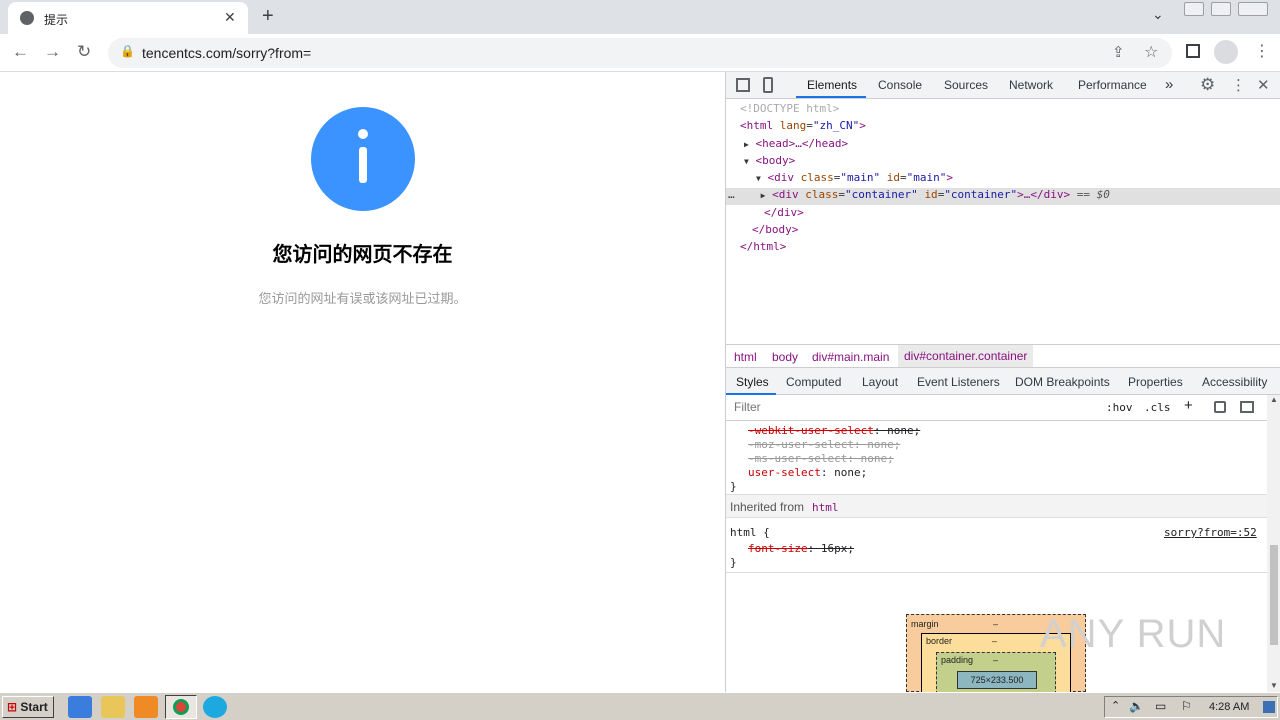  Describe the element at coordinates (1115, 705) in the screenshot. I see `tray-expand-icon: ⌃` at that location.